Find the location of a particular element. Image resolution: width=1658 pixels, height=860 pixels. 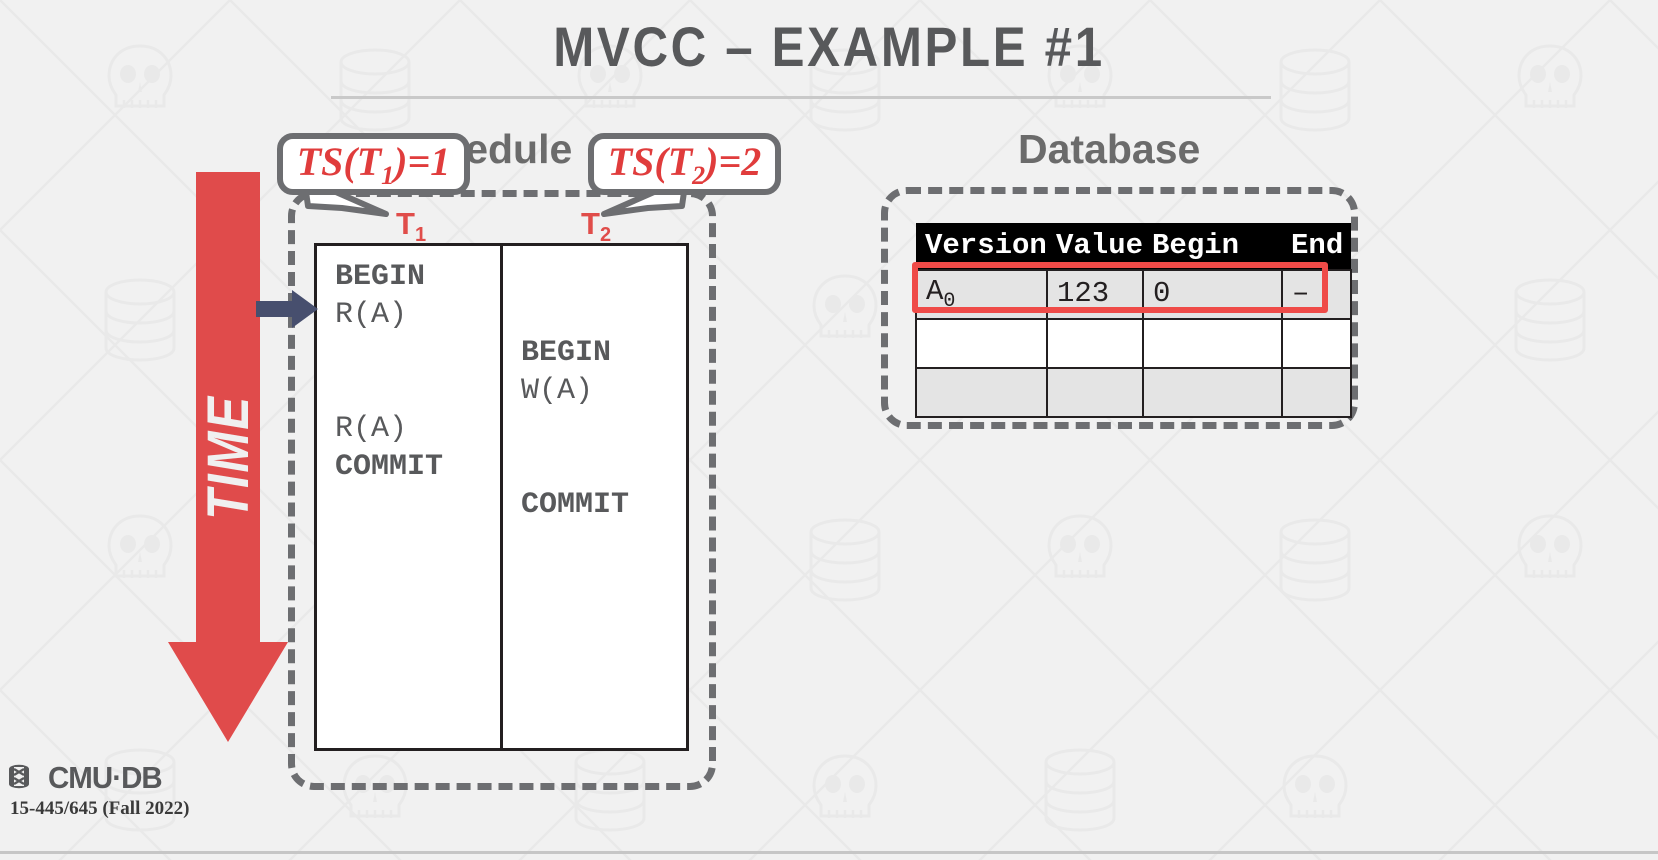

callout-ts-t1: TS(T1)=1 is located at coordinates (373, 164).